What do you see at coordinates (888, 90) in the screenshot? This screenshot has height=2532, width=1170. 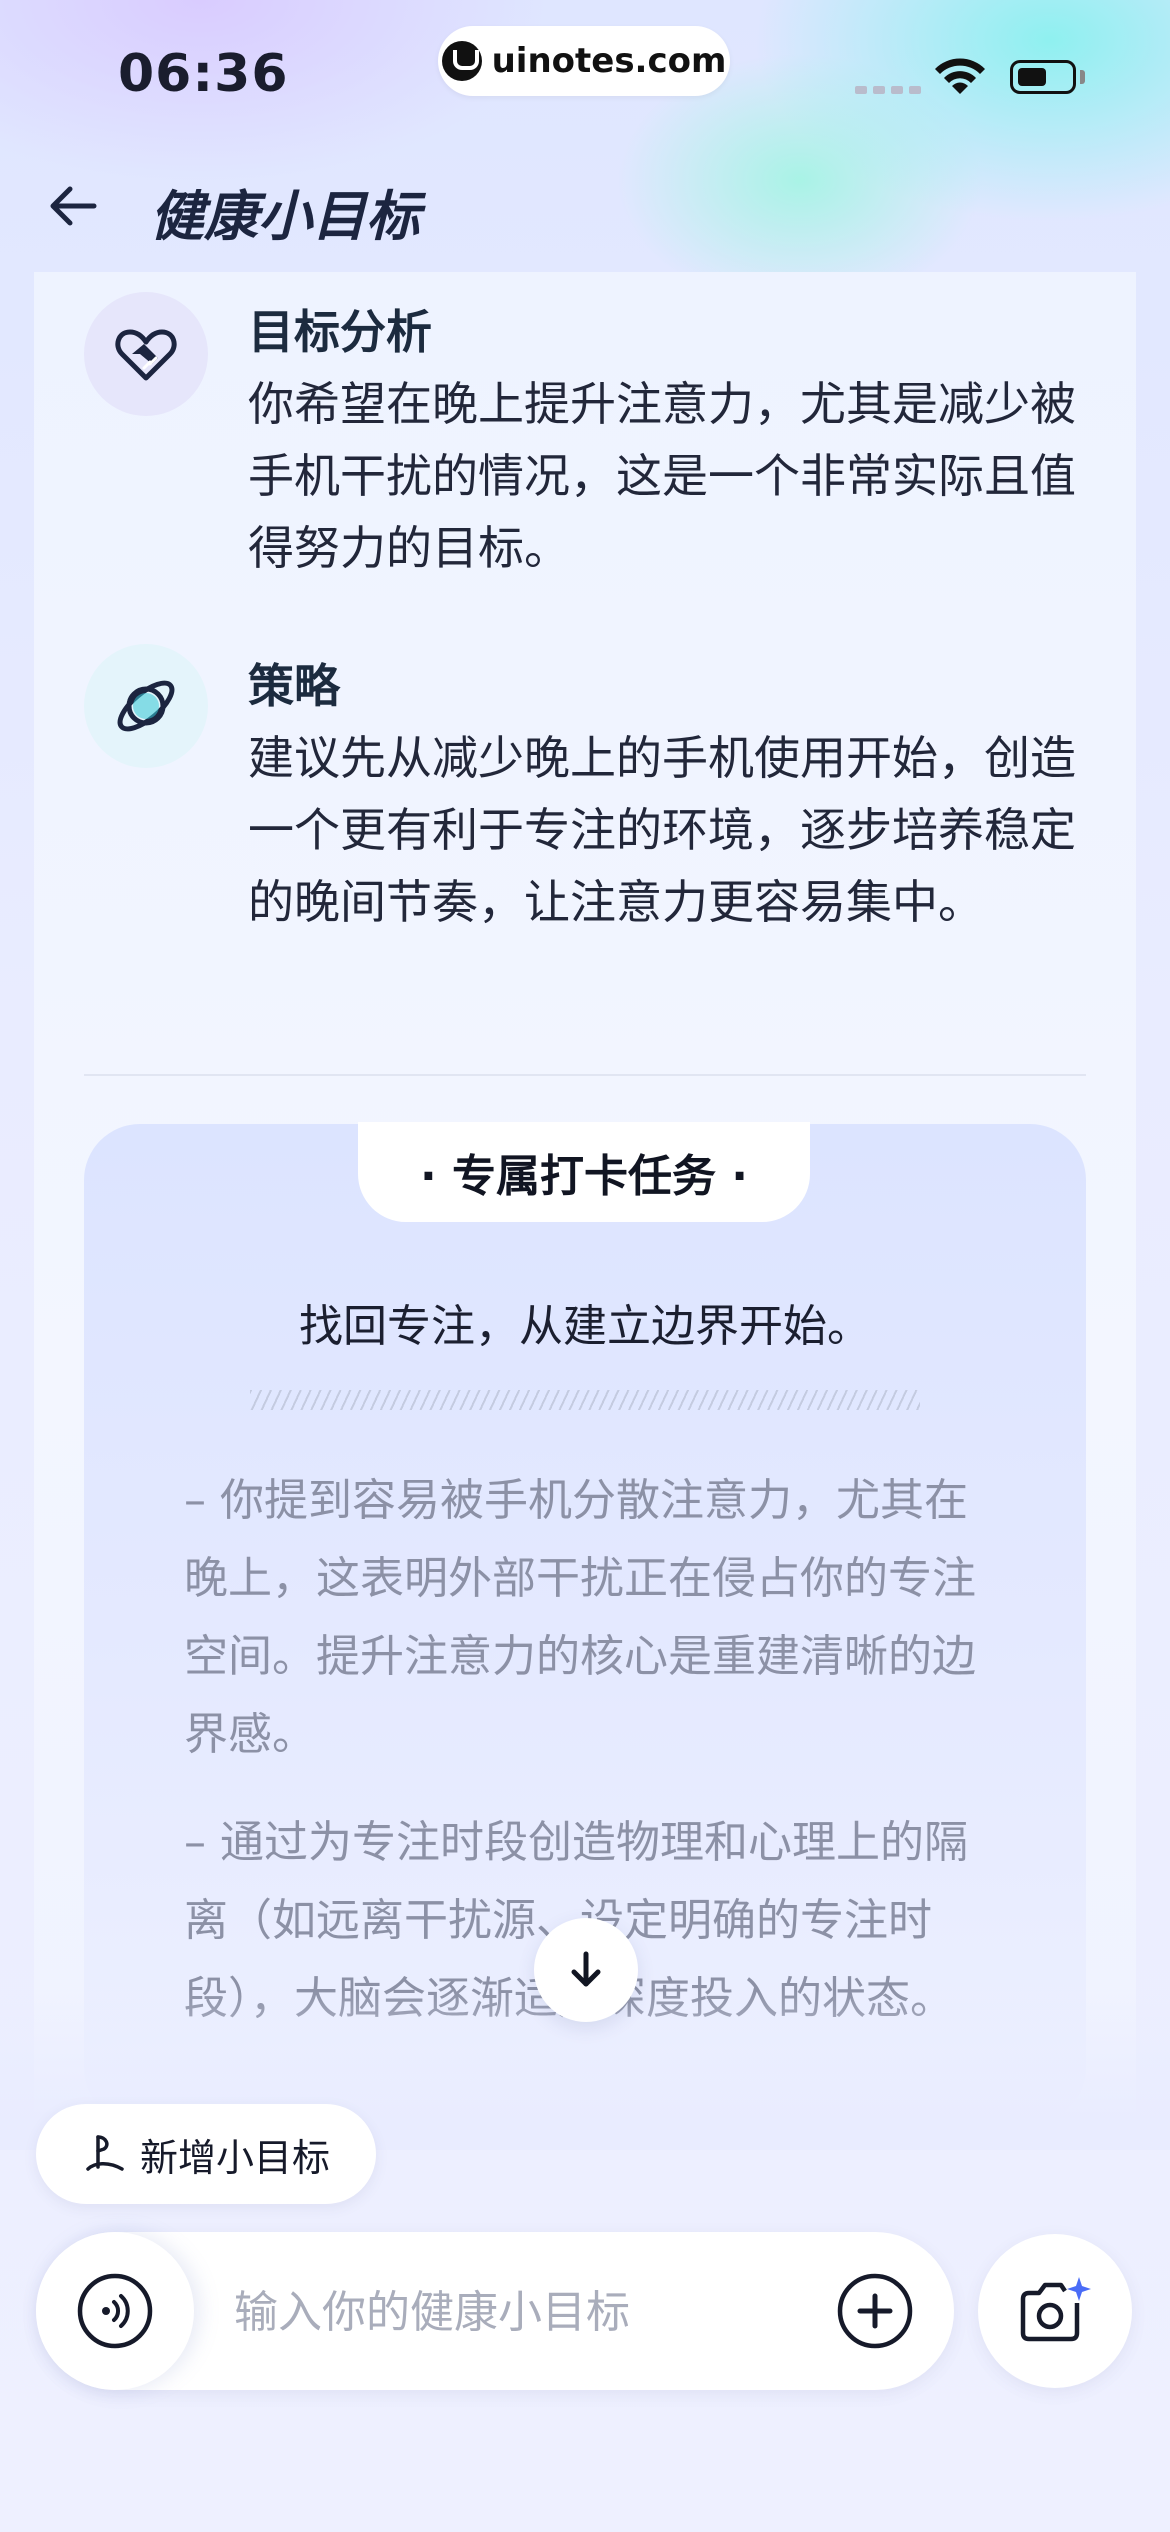 I see `signal-icon` at bounding box center [888, 90].